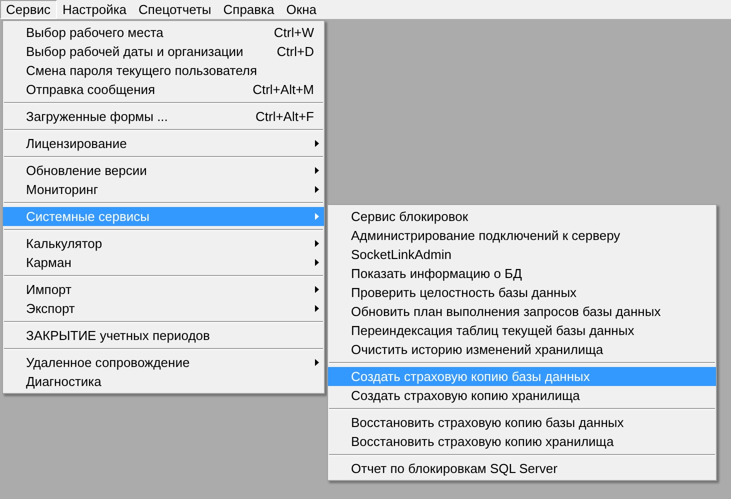 The height and width of the screenshot is (499, 731). I want to click on menu-item: Переиндексация таблиц текущей базы данных, so click(522, 330).